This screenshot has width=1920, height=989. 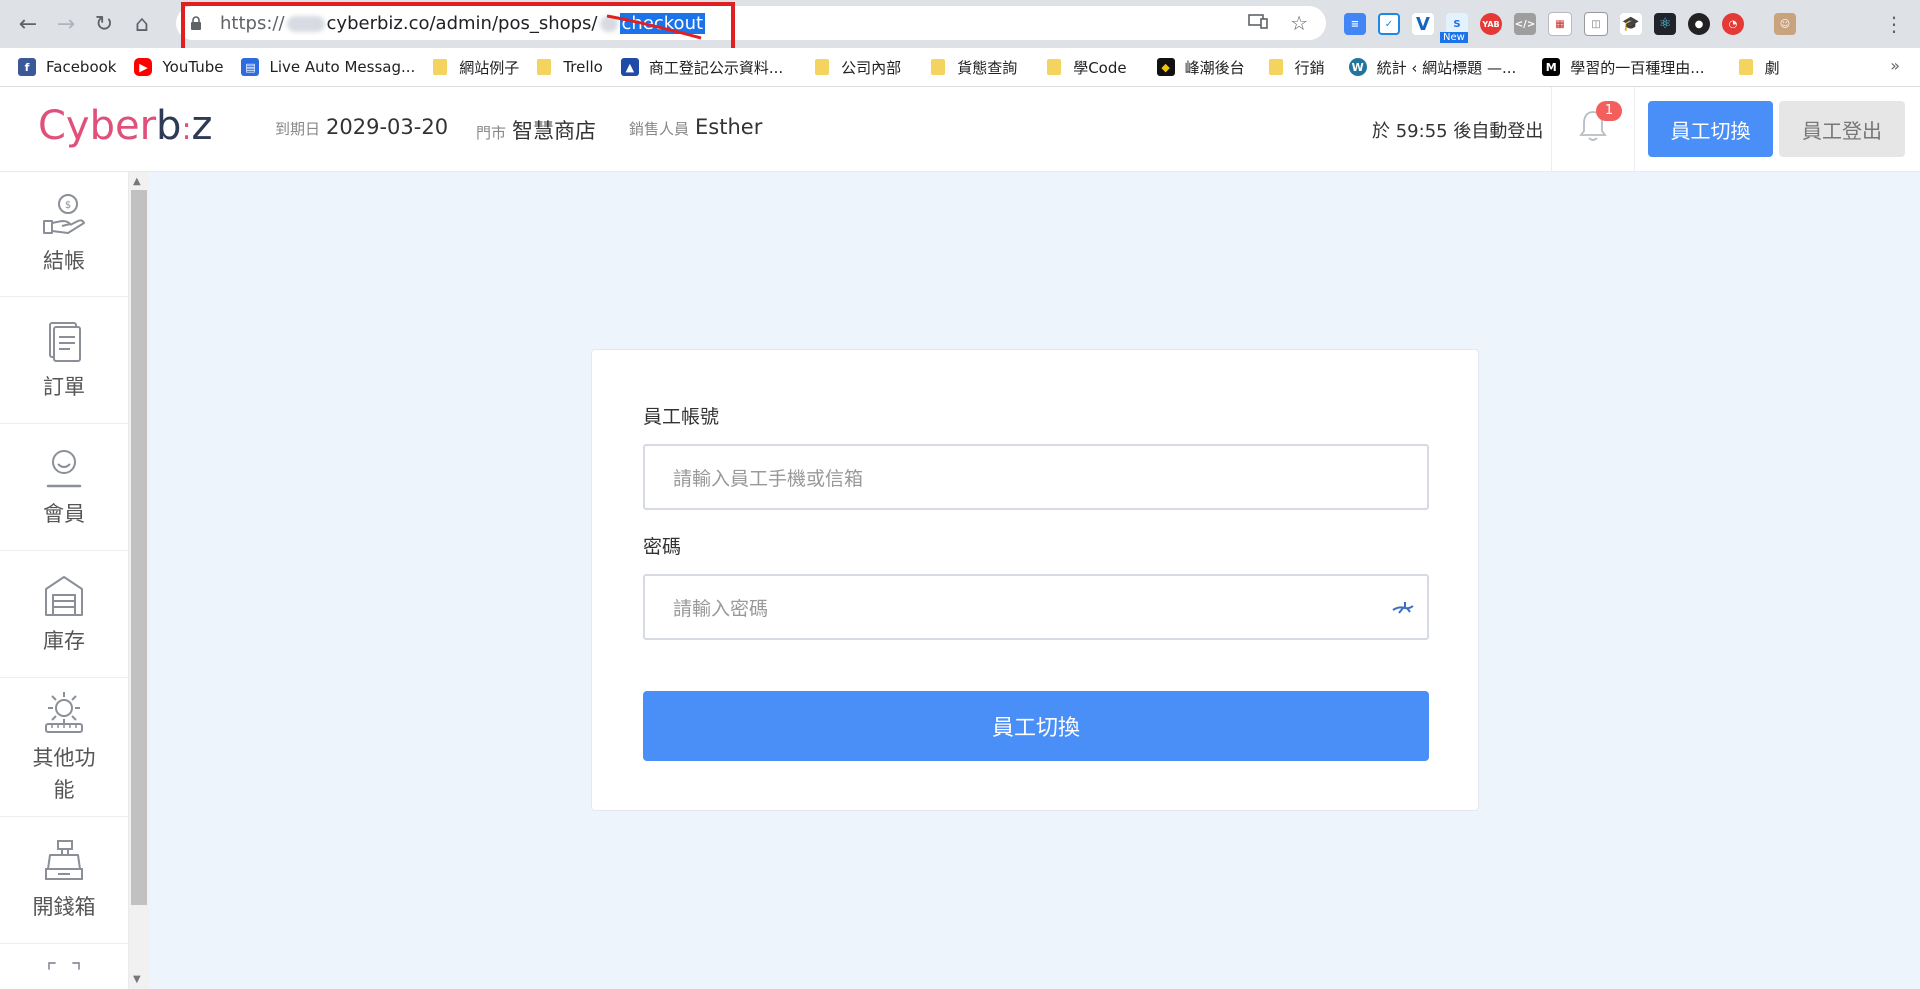 What do you see at coordinates (64, 774) in the screenshot?
I see `sidebar-item-label: 其他功能` at bounding box center [64, 774].